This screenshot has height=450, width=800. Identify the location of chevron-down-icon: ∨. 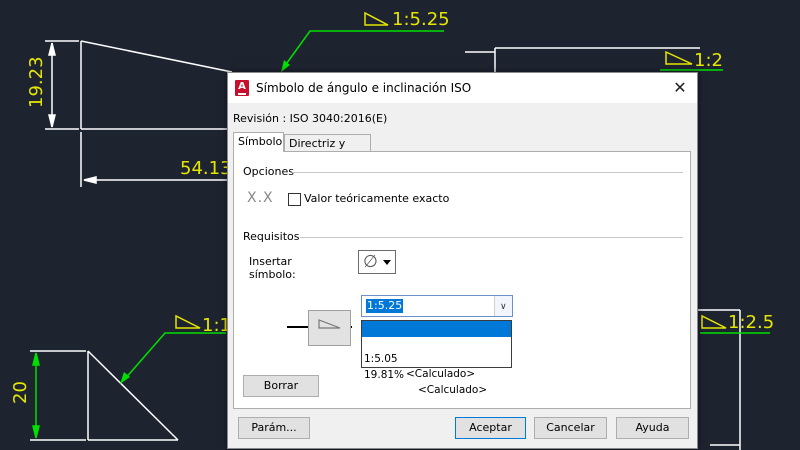
(503, 307).